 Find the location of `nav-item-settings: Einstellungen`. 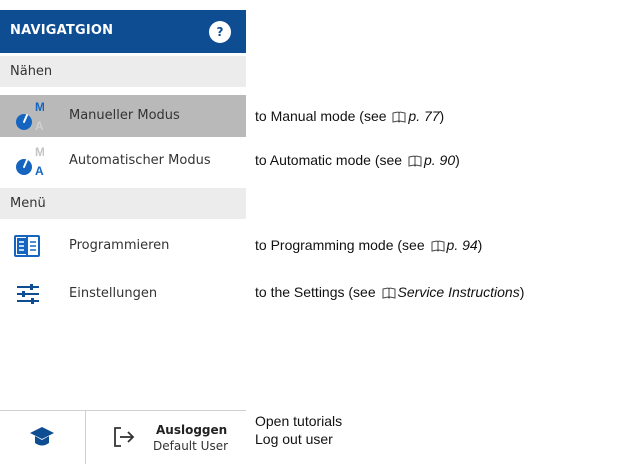

nav-item-settings: Einstellungen is located at coordinates (123, 294).